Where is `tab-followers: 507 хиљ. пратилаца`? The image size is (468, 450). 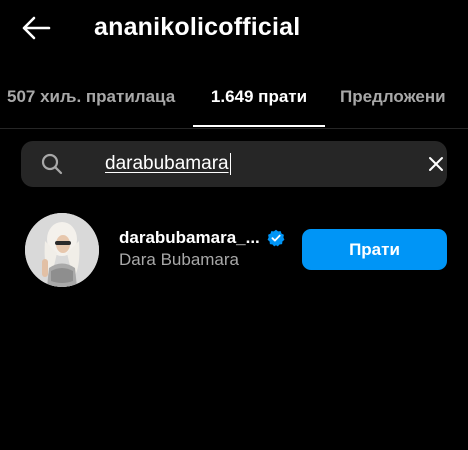 tab-followers: 507 хиљ. пратилаца is located at coordinates (91, 100).